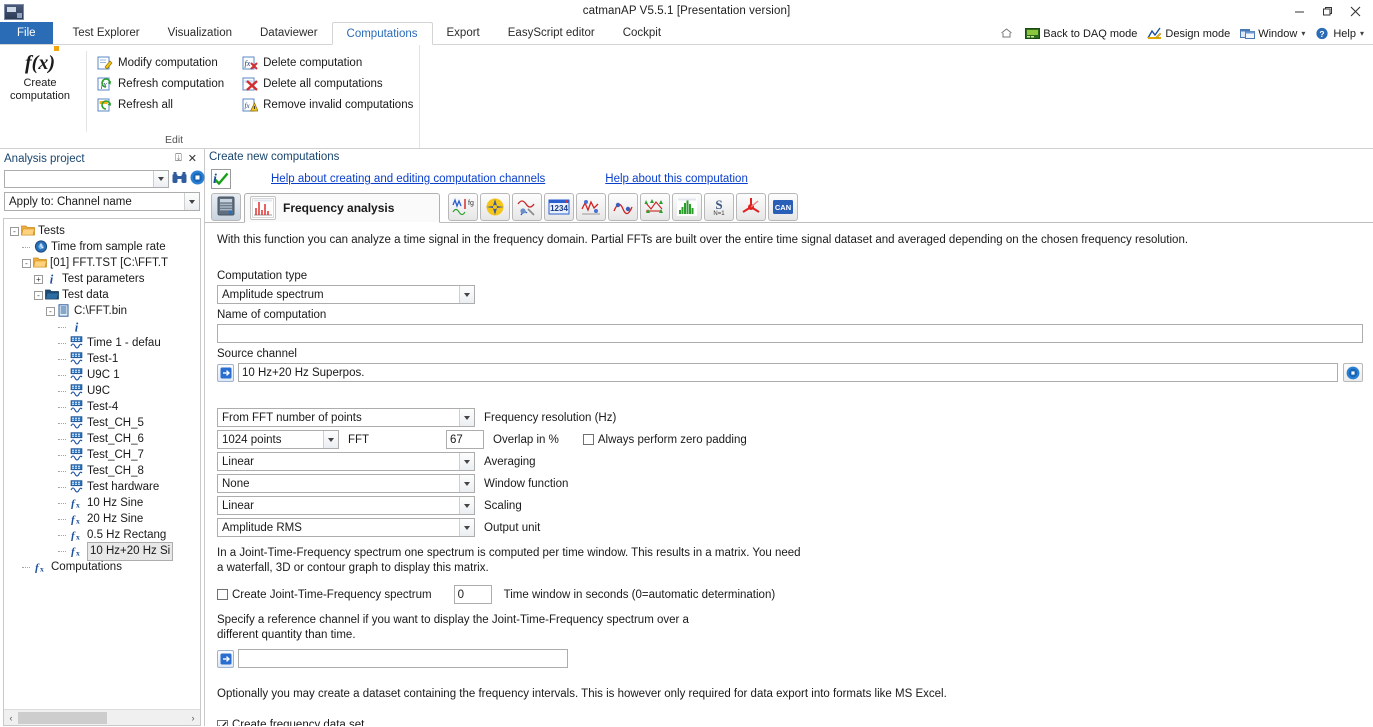  I want to click on averaging-select: Linear, so click(346, 461).